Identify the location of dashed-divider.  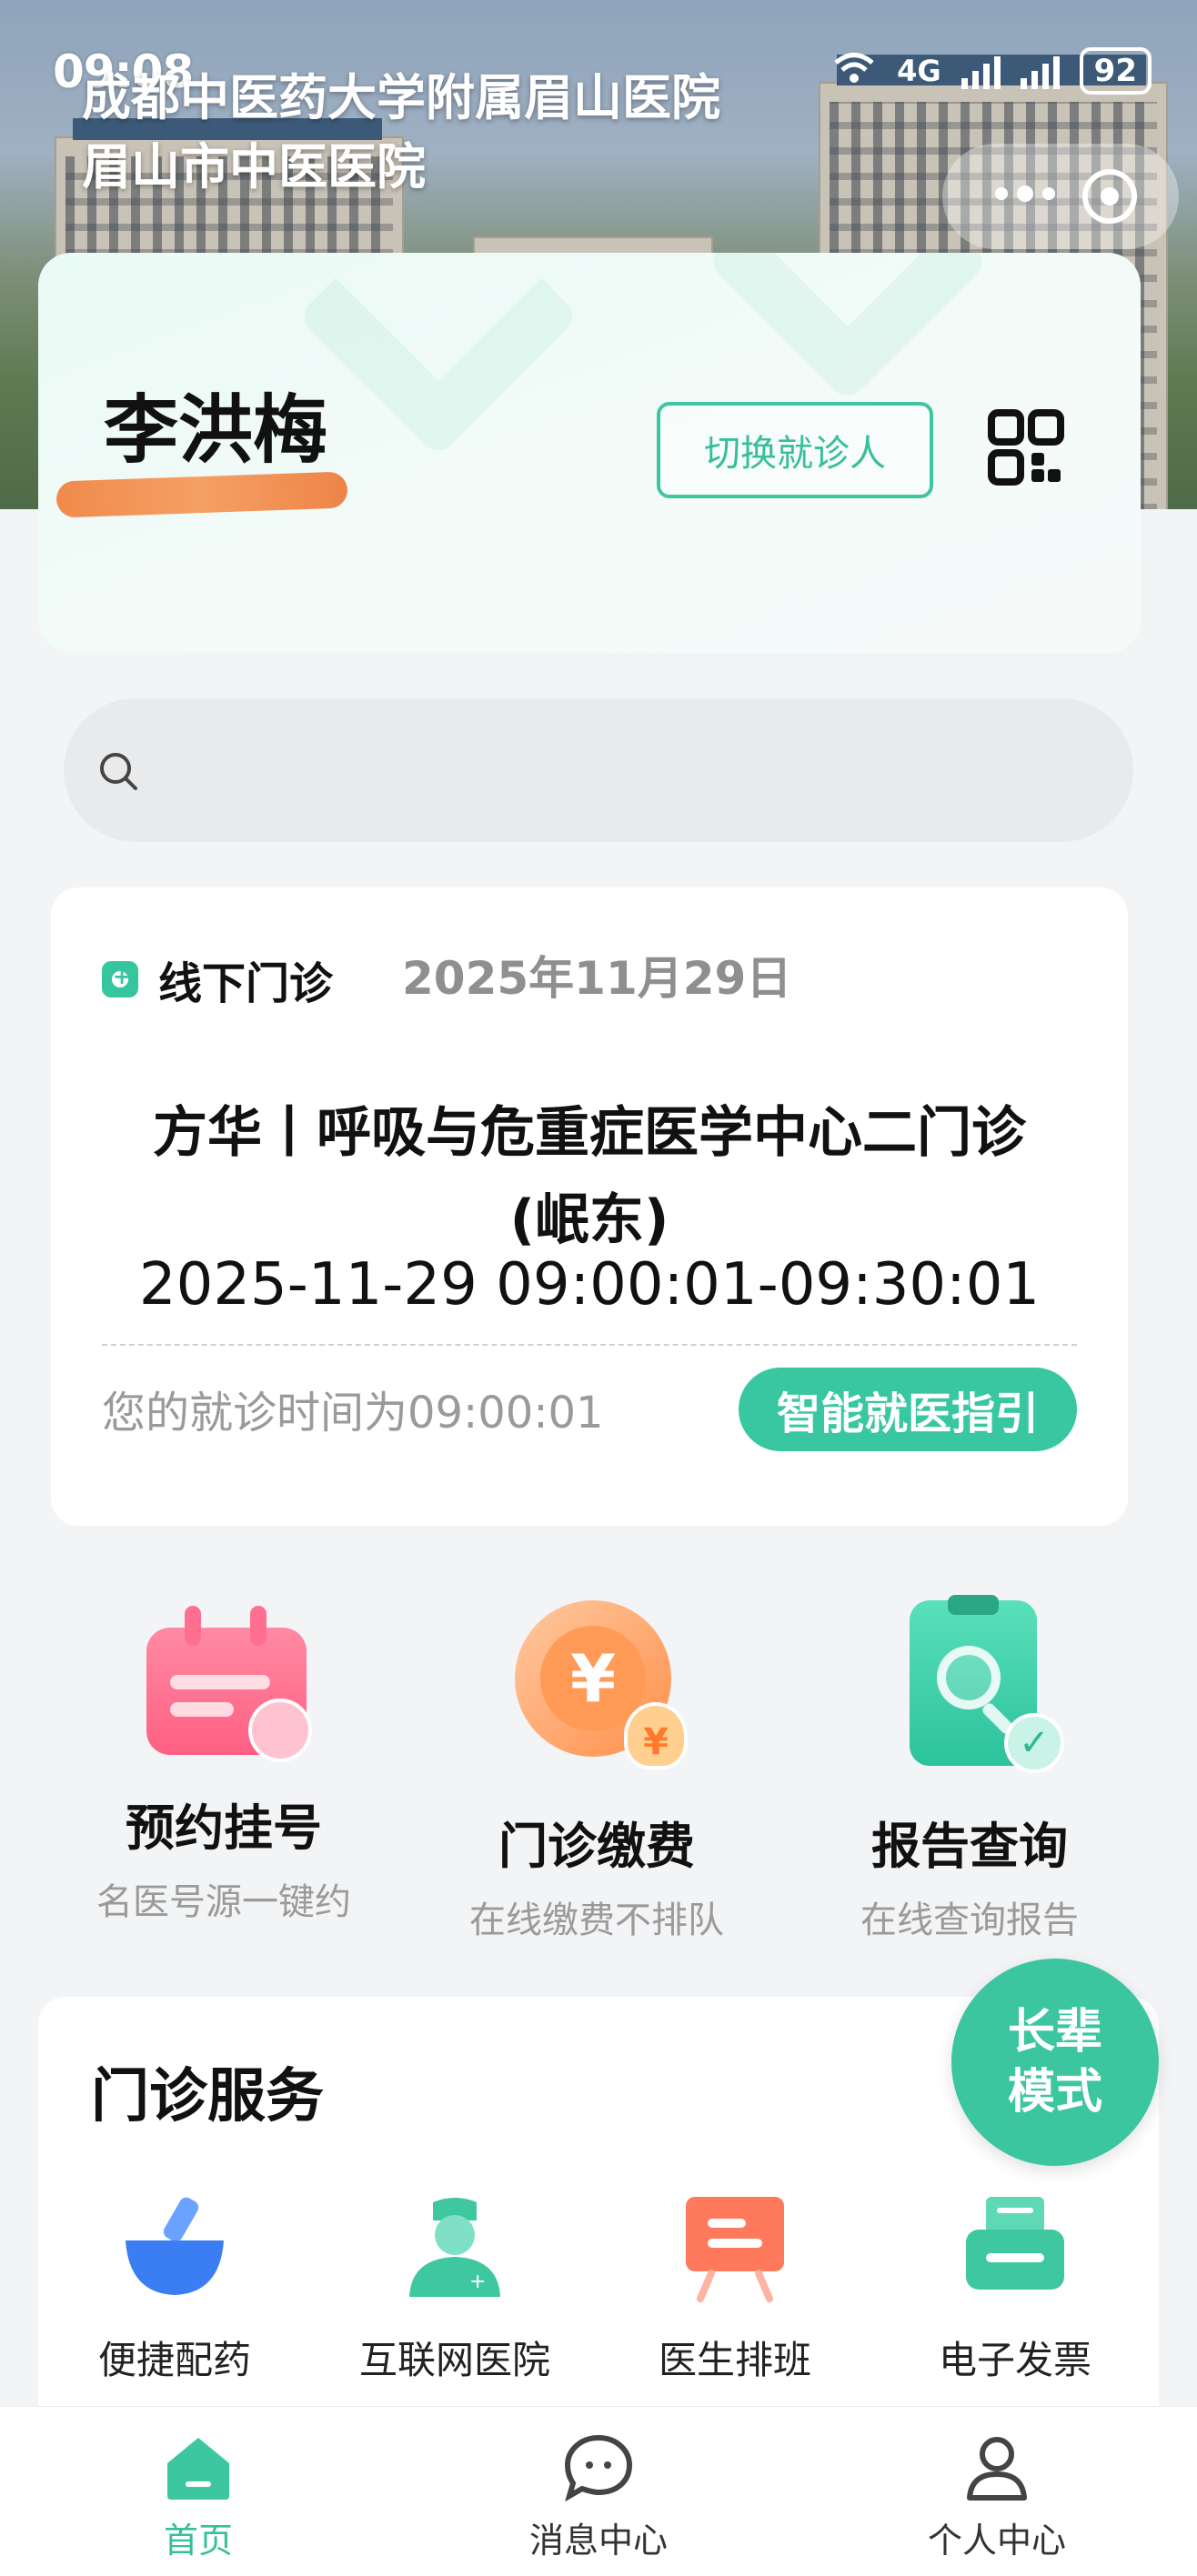
(589, 1345).